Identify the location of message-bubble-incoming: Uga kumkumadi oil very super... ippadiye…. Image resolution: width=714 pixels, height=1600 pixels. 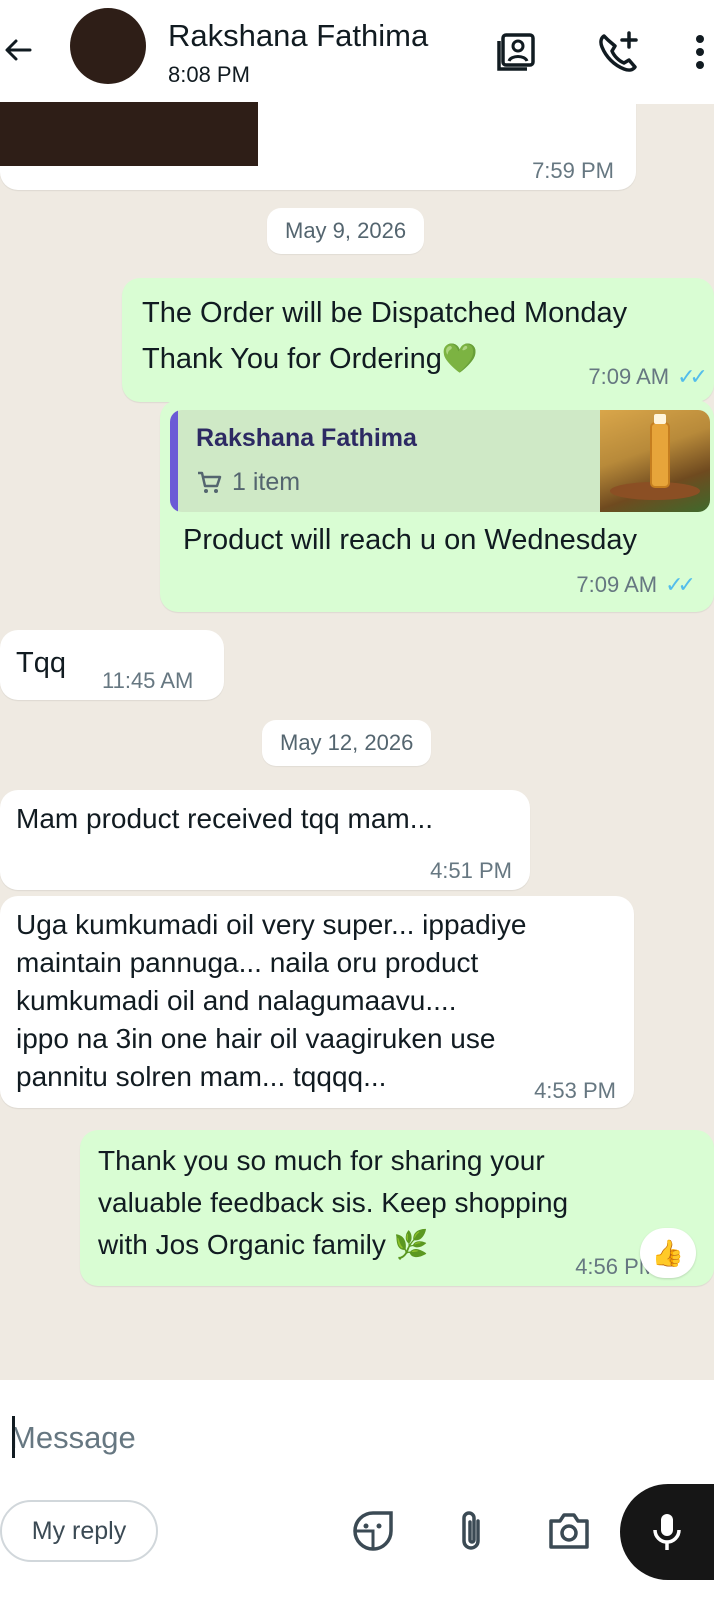
(317, 1002).